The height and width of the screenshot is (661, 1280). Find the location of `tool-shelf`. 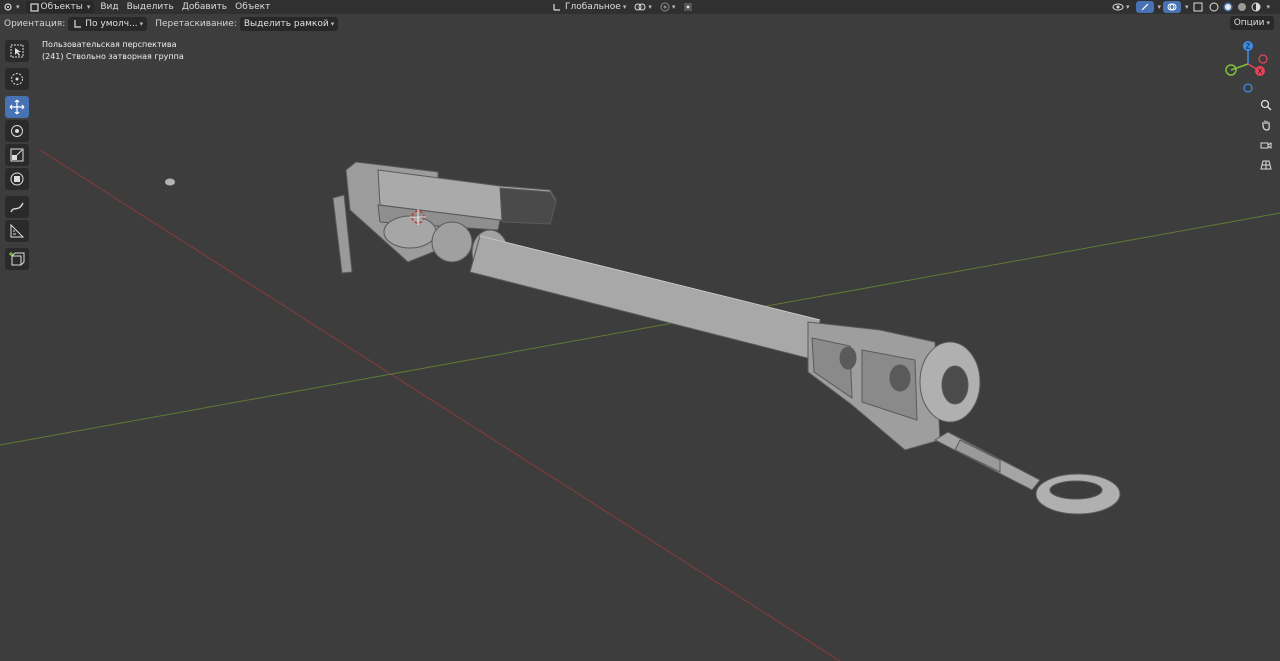

tool-shelf is located at coordinates (18, 156).